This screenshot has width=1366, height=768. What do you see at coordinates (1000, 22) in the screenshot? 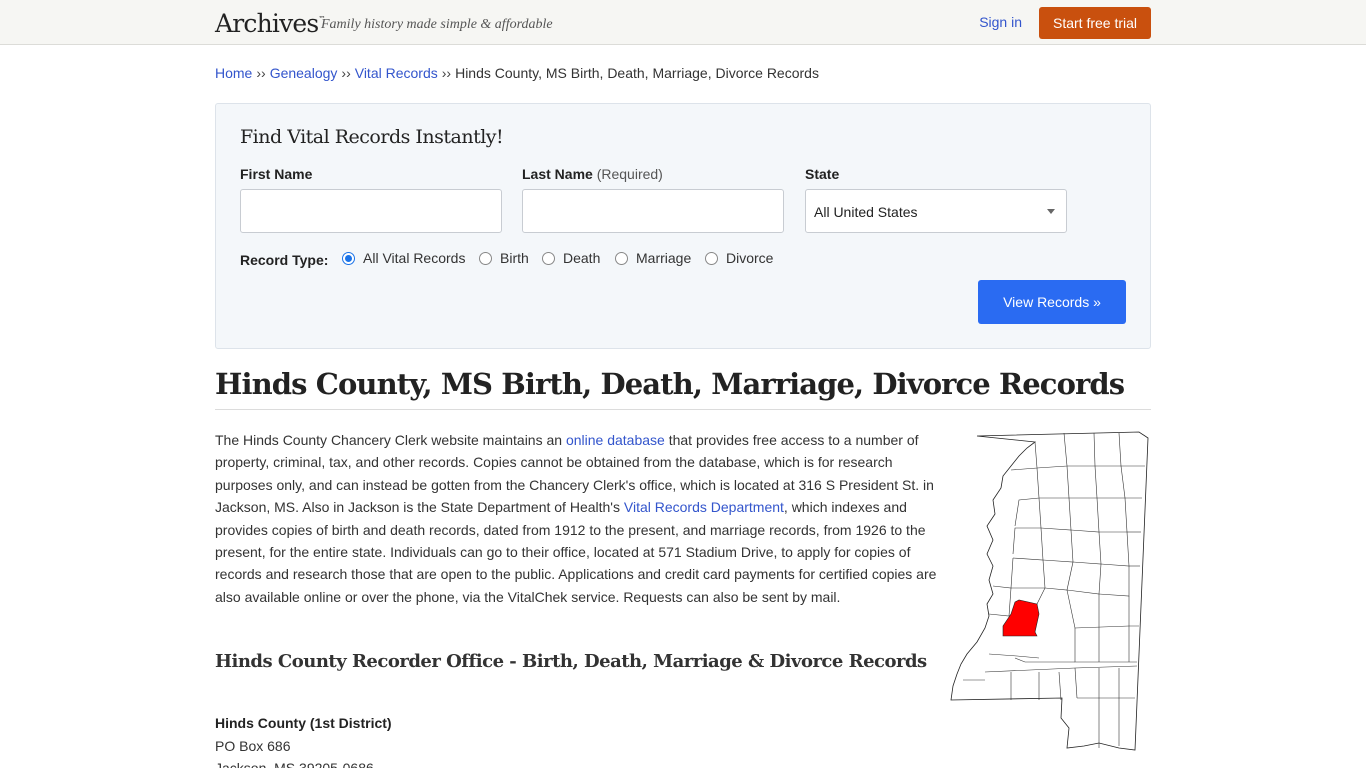
I see `sign-in-link: Sign in` at bounding box center [1000, 22].